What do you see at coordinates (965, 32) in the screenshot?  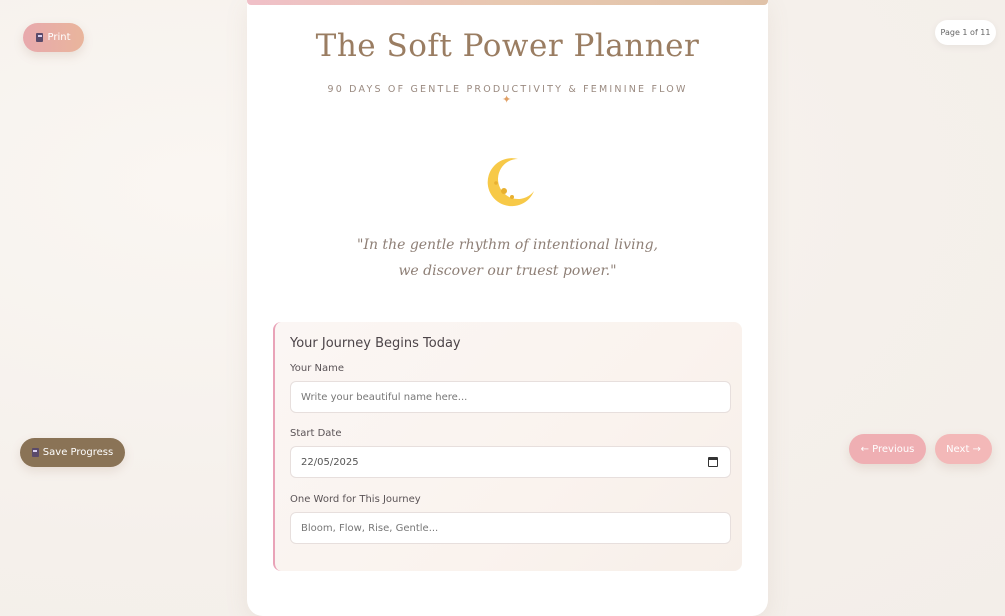 I see `page-indicator: Page 1 of 11` at bounding box center [965, 32].